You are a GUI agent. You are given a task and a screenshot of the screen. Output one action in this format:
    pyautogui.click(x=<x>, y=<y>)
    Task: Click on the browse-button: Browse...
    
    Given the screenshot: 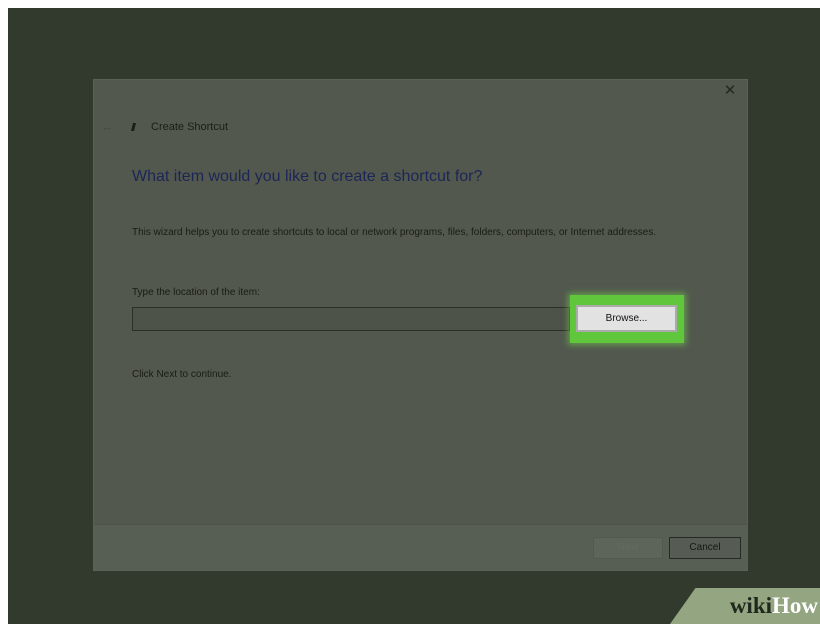 What is the action you would take?
    pyautogui.click(x=626, y=318)
    